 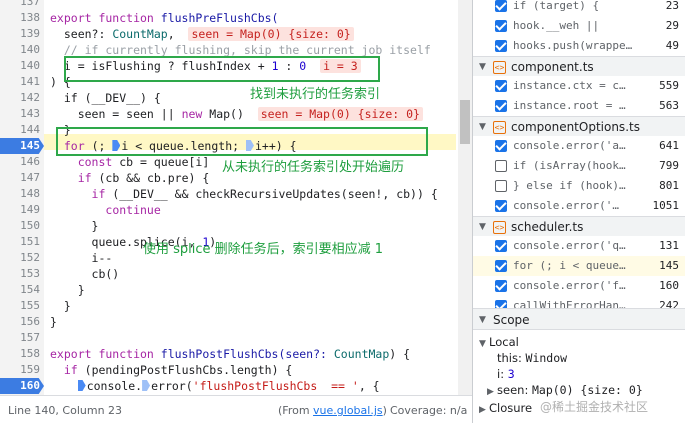 I want to click on breakpoint-file-group: ▼ <> scheduler.ts, so click(x=579, y=226).